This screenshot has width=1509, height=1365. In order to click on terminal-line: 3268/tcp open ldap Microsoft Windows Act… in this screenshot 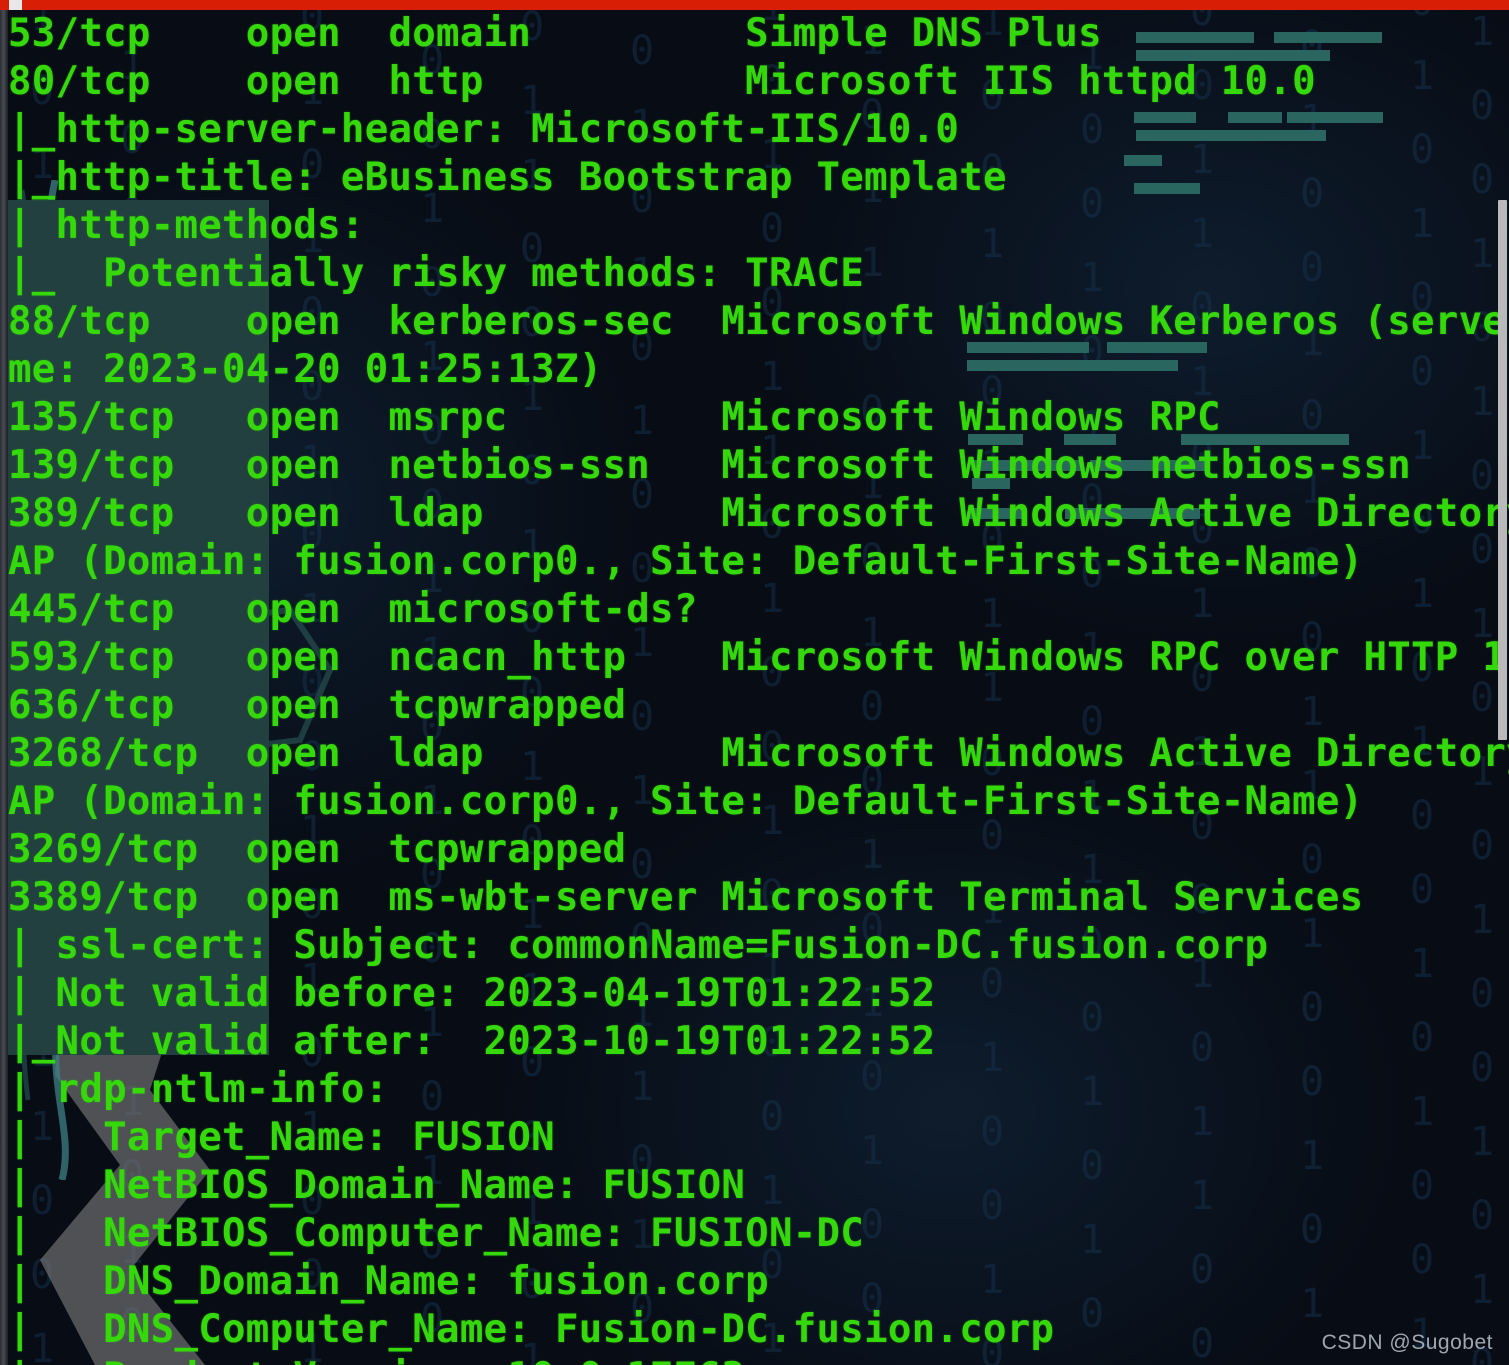, I will do `click(758, 753)`.